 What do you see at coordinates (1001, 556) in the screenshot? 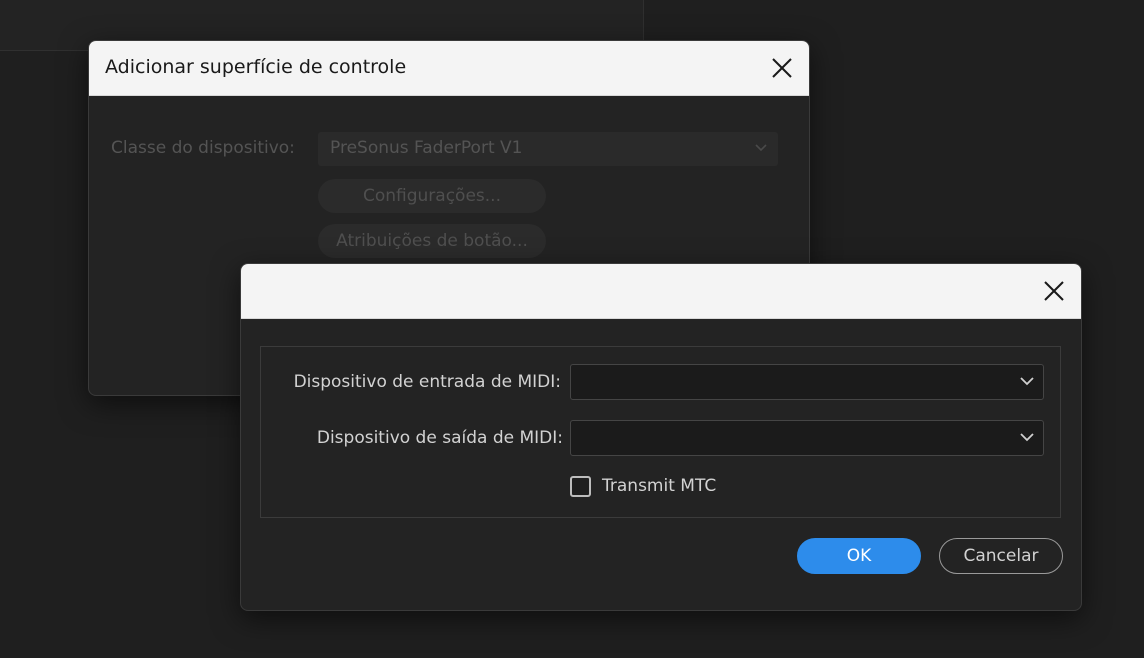
I see `cancel-button: Cancelar` at bounding box center [1001, 556].